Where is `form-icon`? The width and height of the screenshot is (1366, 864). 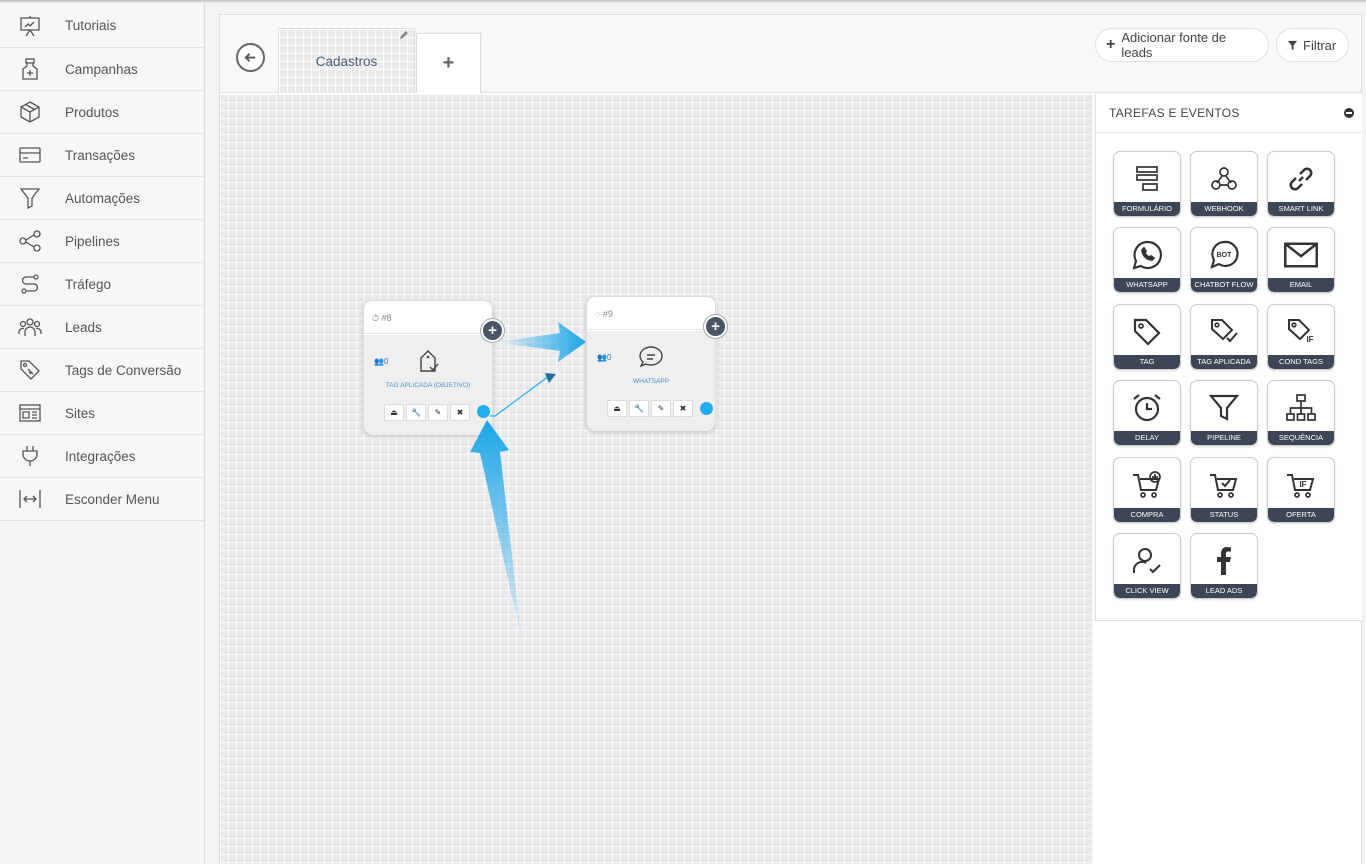 form-icon is located at coordinates (1147, 178).